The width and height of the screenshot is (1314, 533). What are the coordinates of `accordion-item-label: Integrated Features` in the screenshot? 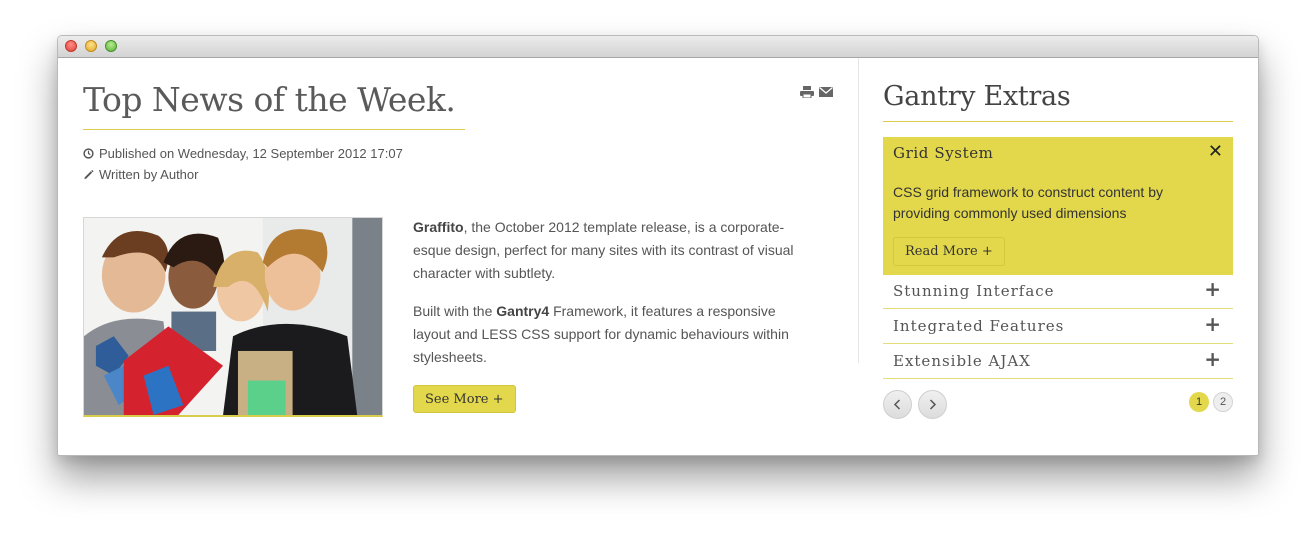 It's located at (979, 326).